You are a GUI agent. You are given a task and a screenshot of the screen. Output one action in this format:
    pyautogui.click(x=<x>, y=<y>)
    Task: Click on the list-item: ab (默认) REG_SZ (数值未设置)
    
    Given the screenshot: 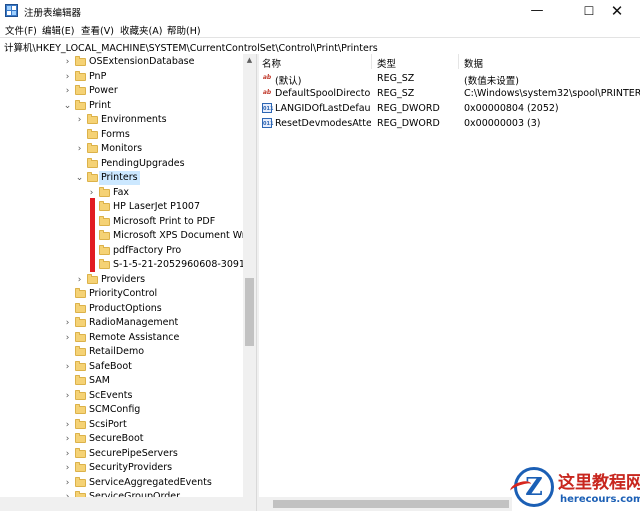 What is the action you would take?
    pyautogui.click(x=449, y=79)
    